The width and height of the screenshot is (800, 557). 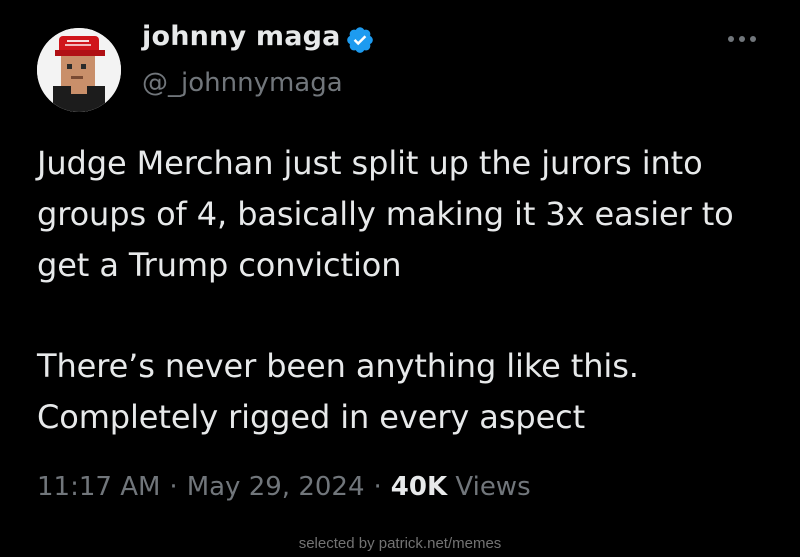 What do you see at coordinates (419, 487) in the screenshot?
I see `views-count: 40K` at bounding box center [419, 487].